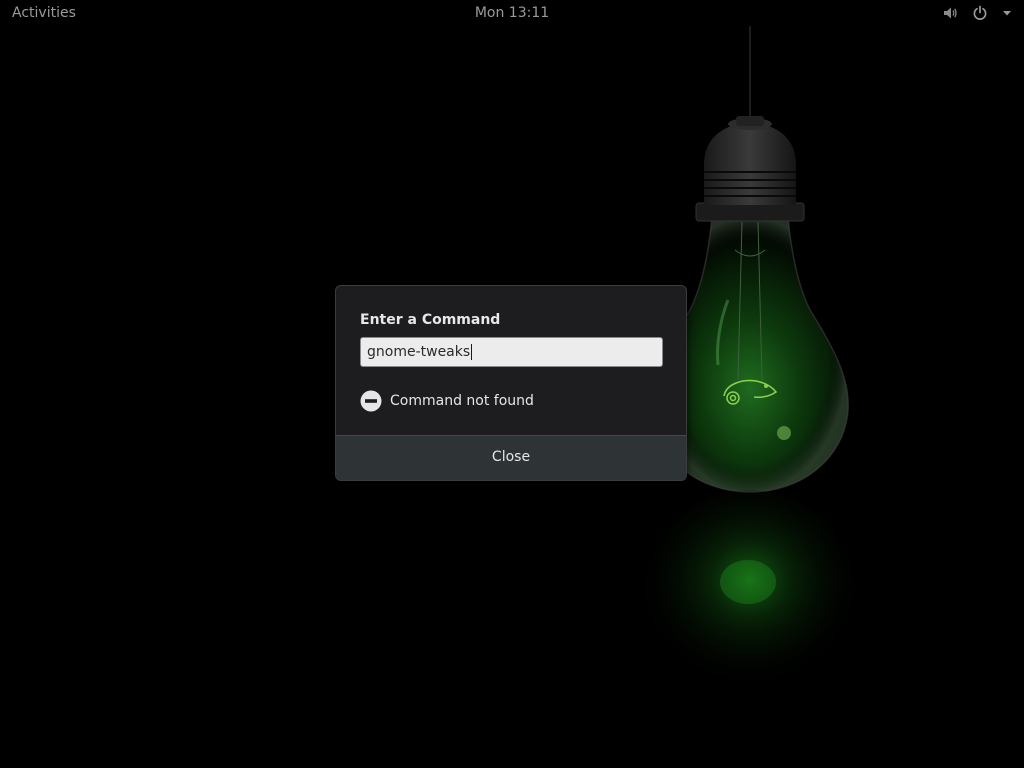  I want to click on error-text: Command not found, so click(462, 401).